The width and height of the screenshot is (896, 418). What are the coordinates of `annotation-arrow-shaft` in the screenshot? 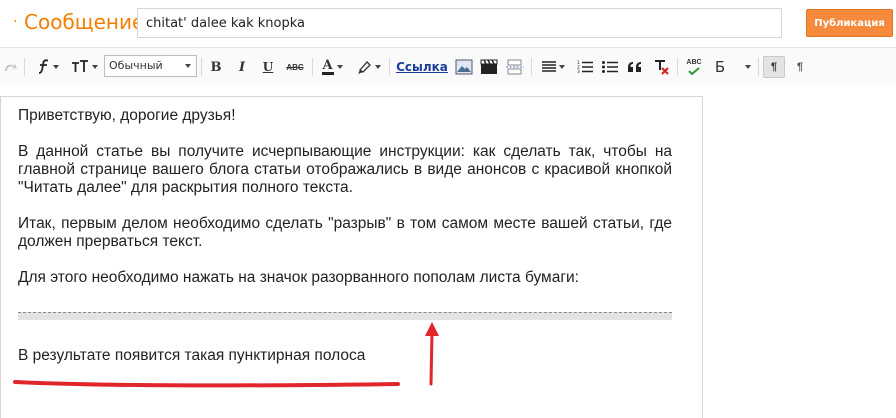 It's located at (431, 358).